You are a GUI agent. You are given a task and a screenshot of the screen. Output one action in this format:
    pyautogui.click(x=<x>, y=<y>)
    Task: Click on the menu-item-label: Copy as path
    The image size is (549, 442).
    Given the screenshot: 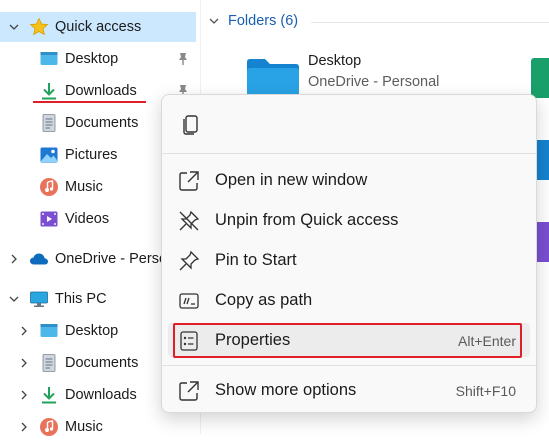 What is the action you would take?
    pyautogui.click(x=264, y=300)
    